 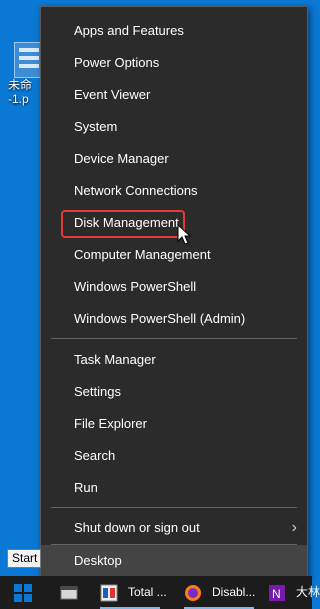 What do you see at coordinates (69, 593) in the screenshot?
I see `app-window-icon` at bounding box center [69, 593].